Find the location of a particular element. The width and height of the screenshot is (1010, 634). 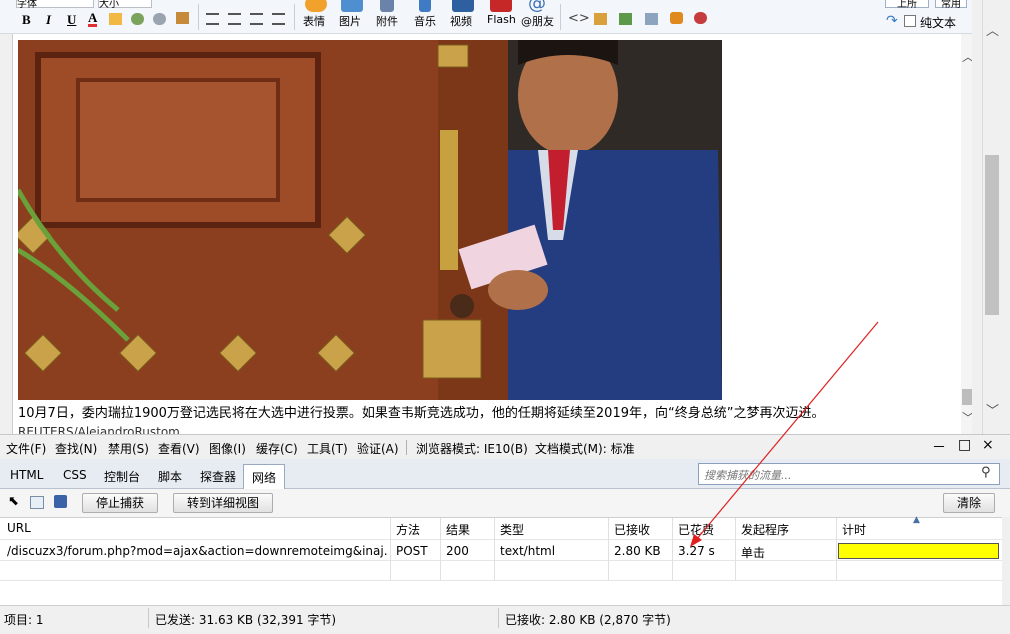

mention-button: @ @朋友 is located at coordinates (538, 16).